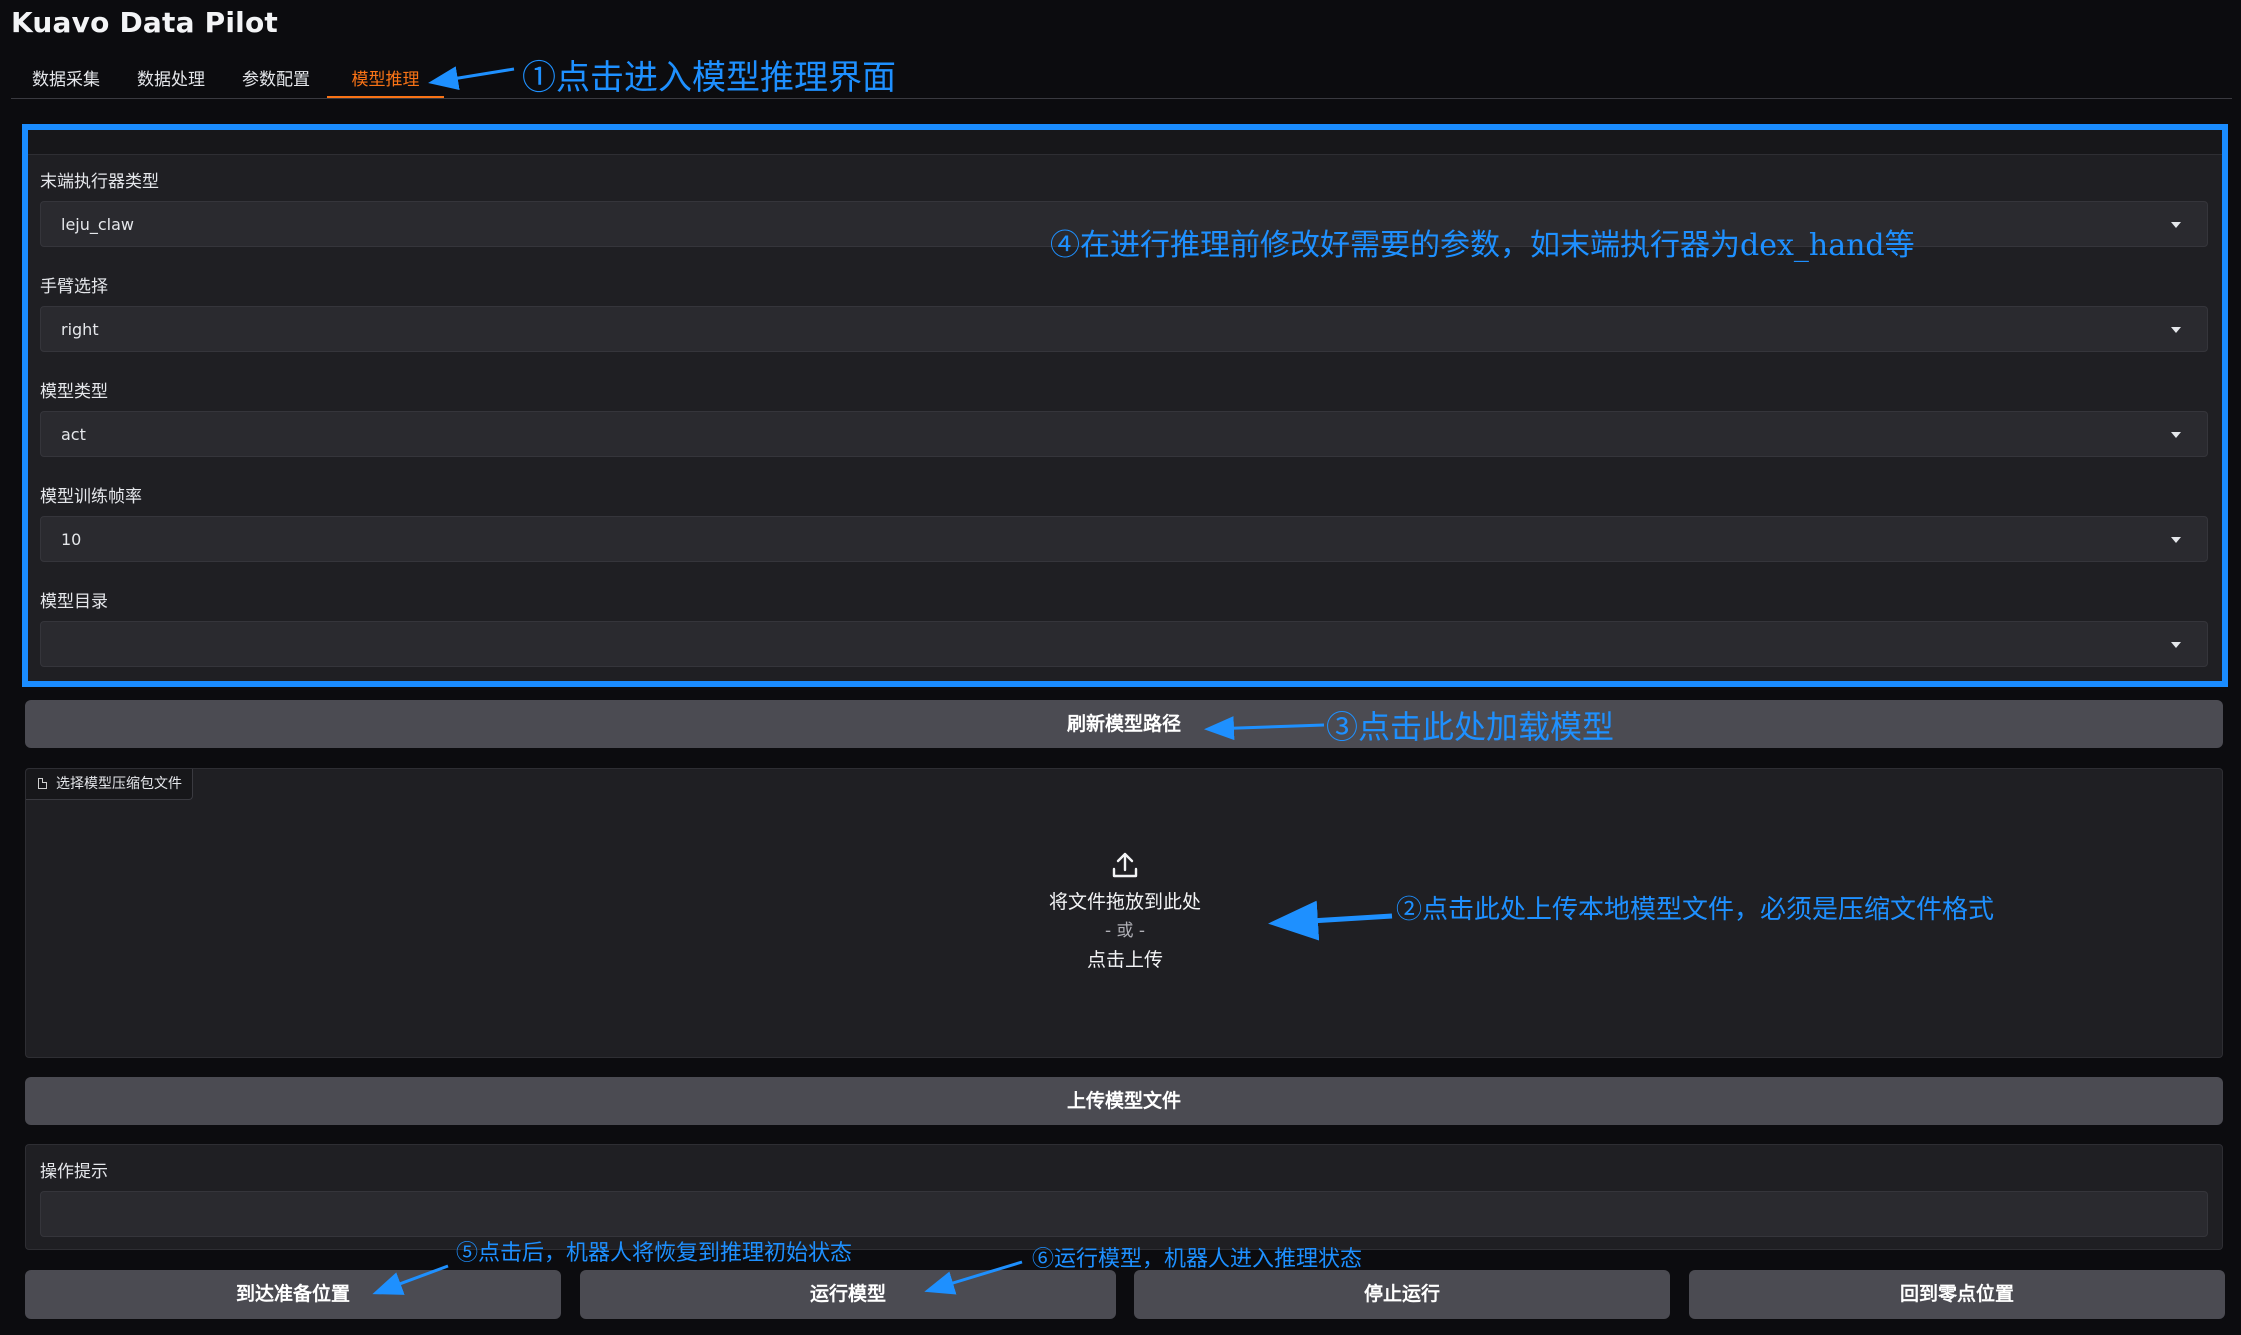 The width and height of the screenshot is (2241, 1335). Describe the element at coordinates (1121, 78) in the screenshot. I see `tab-bar: 数据采集 数据处理 参数配置 模型推理` at that location.